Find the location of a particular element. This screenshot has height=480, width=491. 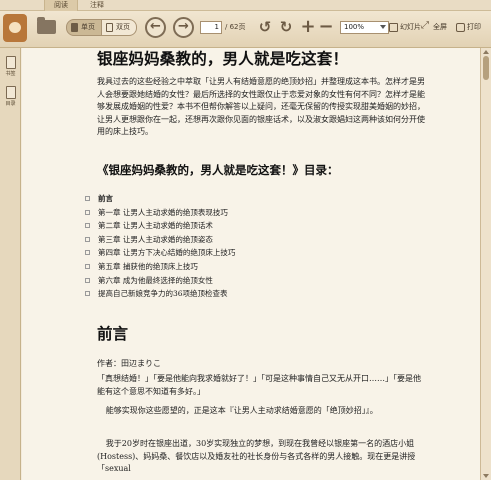

toc-item: 第二章 让男人主动求婚的绝顶话术 is located at coordinates (245, 226).